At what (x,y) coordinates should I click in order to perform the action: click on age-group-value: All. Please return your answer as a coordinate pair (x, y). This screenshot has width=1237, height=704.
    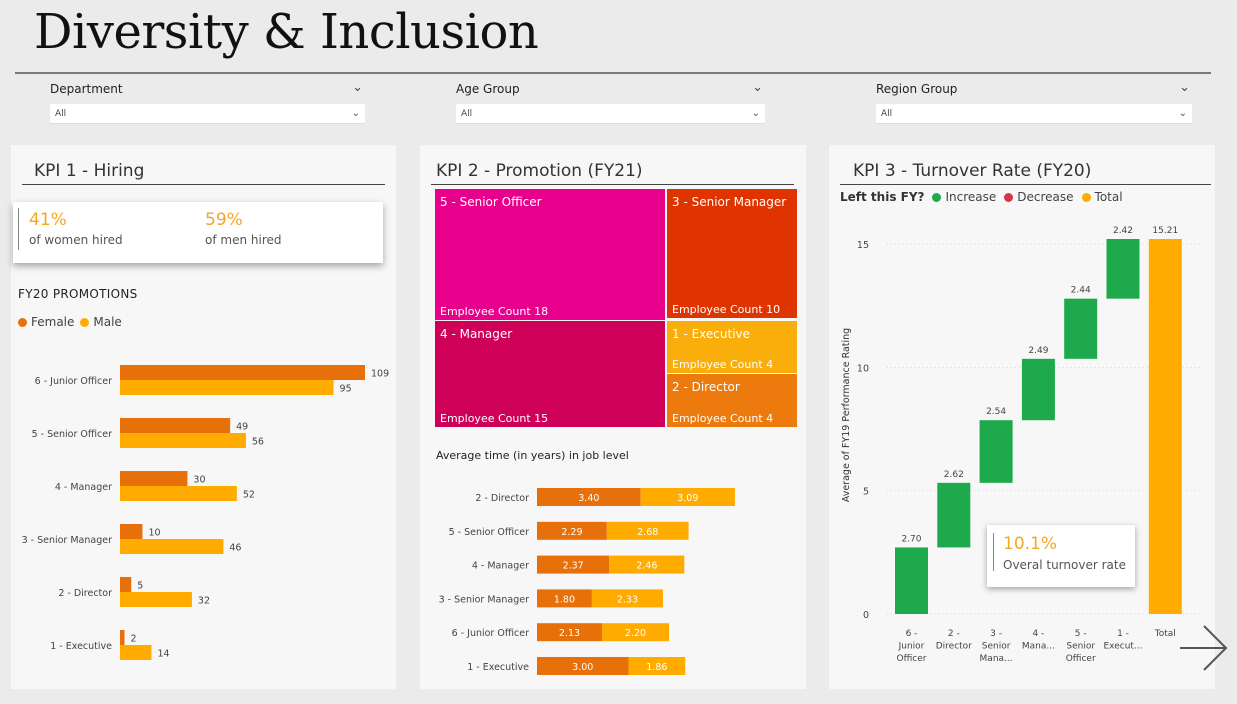
    Looking at the image, I should click on (467, 114).